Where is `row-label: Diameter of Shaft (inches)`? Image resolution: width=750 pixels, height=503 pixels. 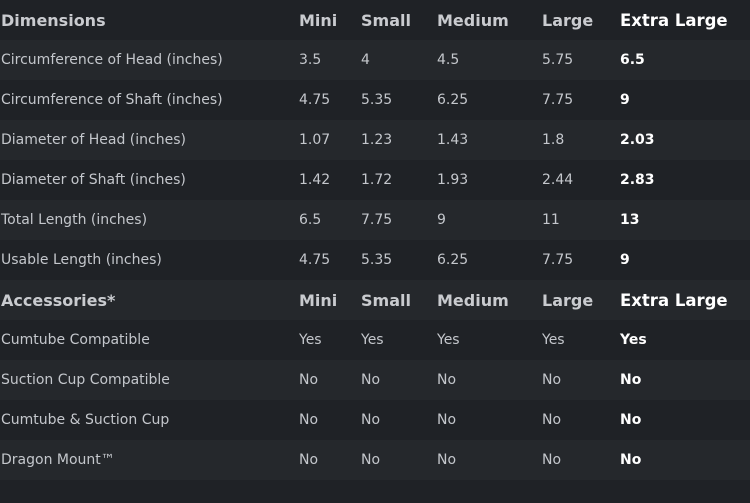
row-label: Diameter of Shaft (inches) is located at coordinates (93, 180).